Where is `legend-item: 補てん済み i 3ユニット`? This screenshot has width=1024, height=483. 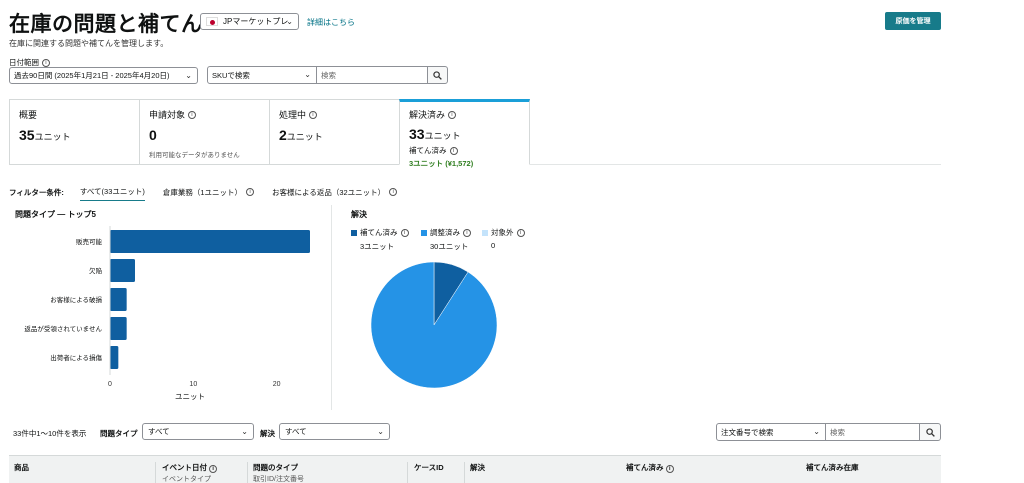
legend-item: 補てん済み i 3ユニット is located at coordinates (380, 239).